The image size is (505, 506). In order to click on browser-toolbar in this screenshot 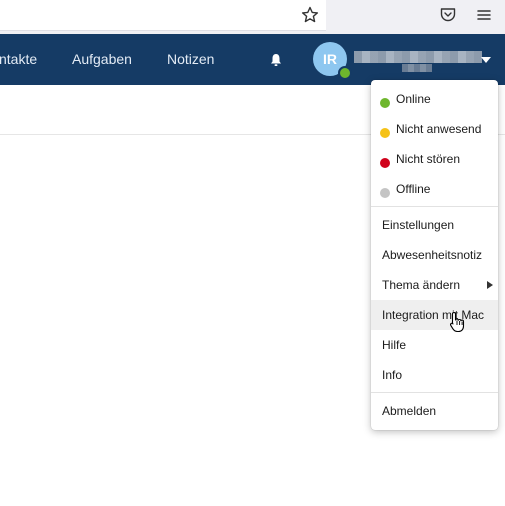, I will do `click(252, 17)`.